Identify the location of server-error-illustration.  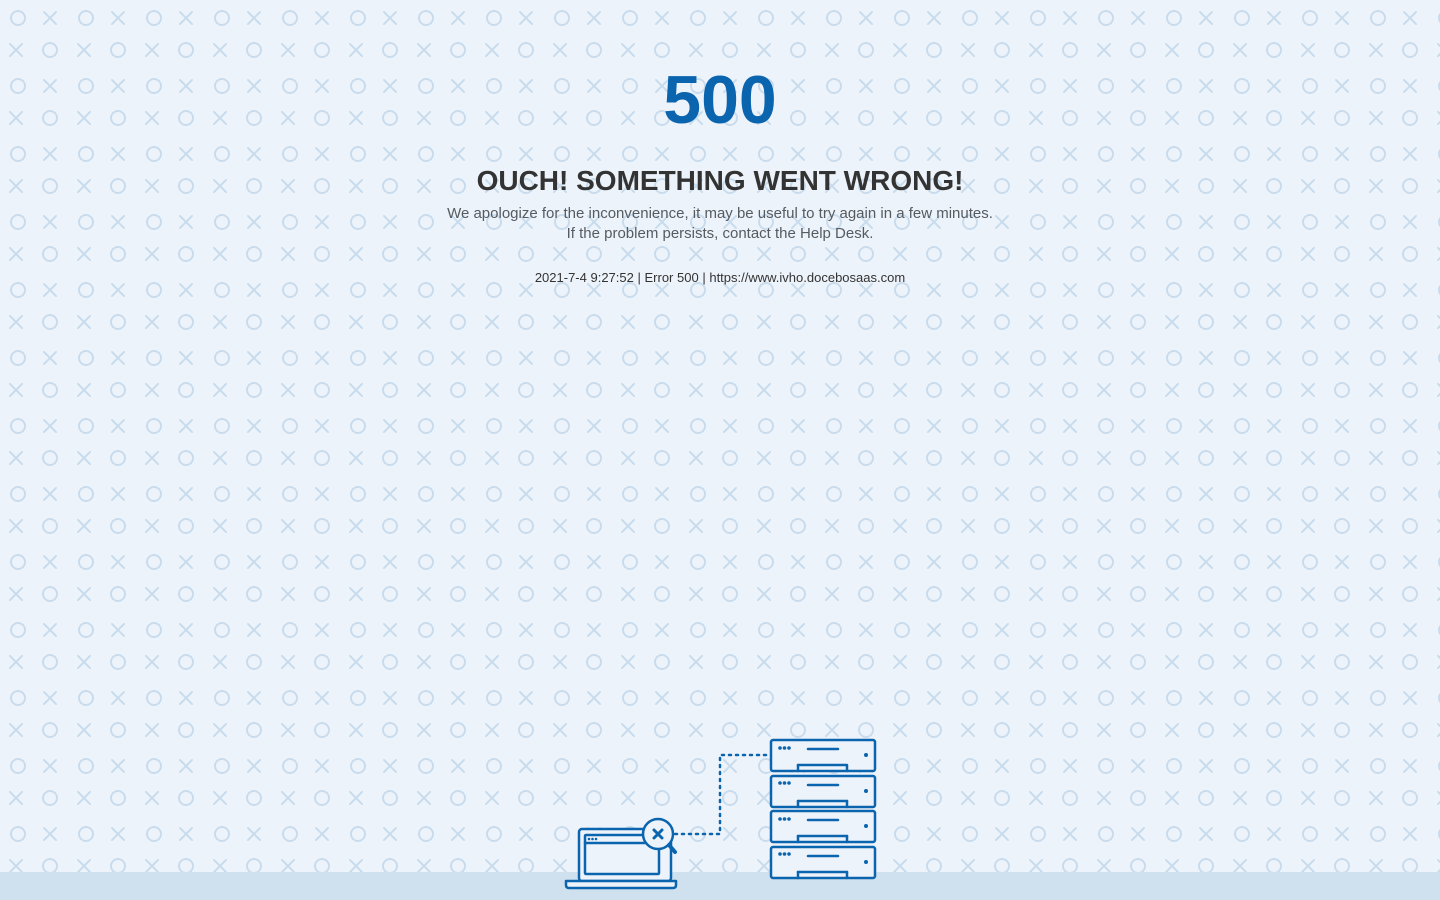
(720, 814).